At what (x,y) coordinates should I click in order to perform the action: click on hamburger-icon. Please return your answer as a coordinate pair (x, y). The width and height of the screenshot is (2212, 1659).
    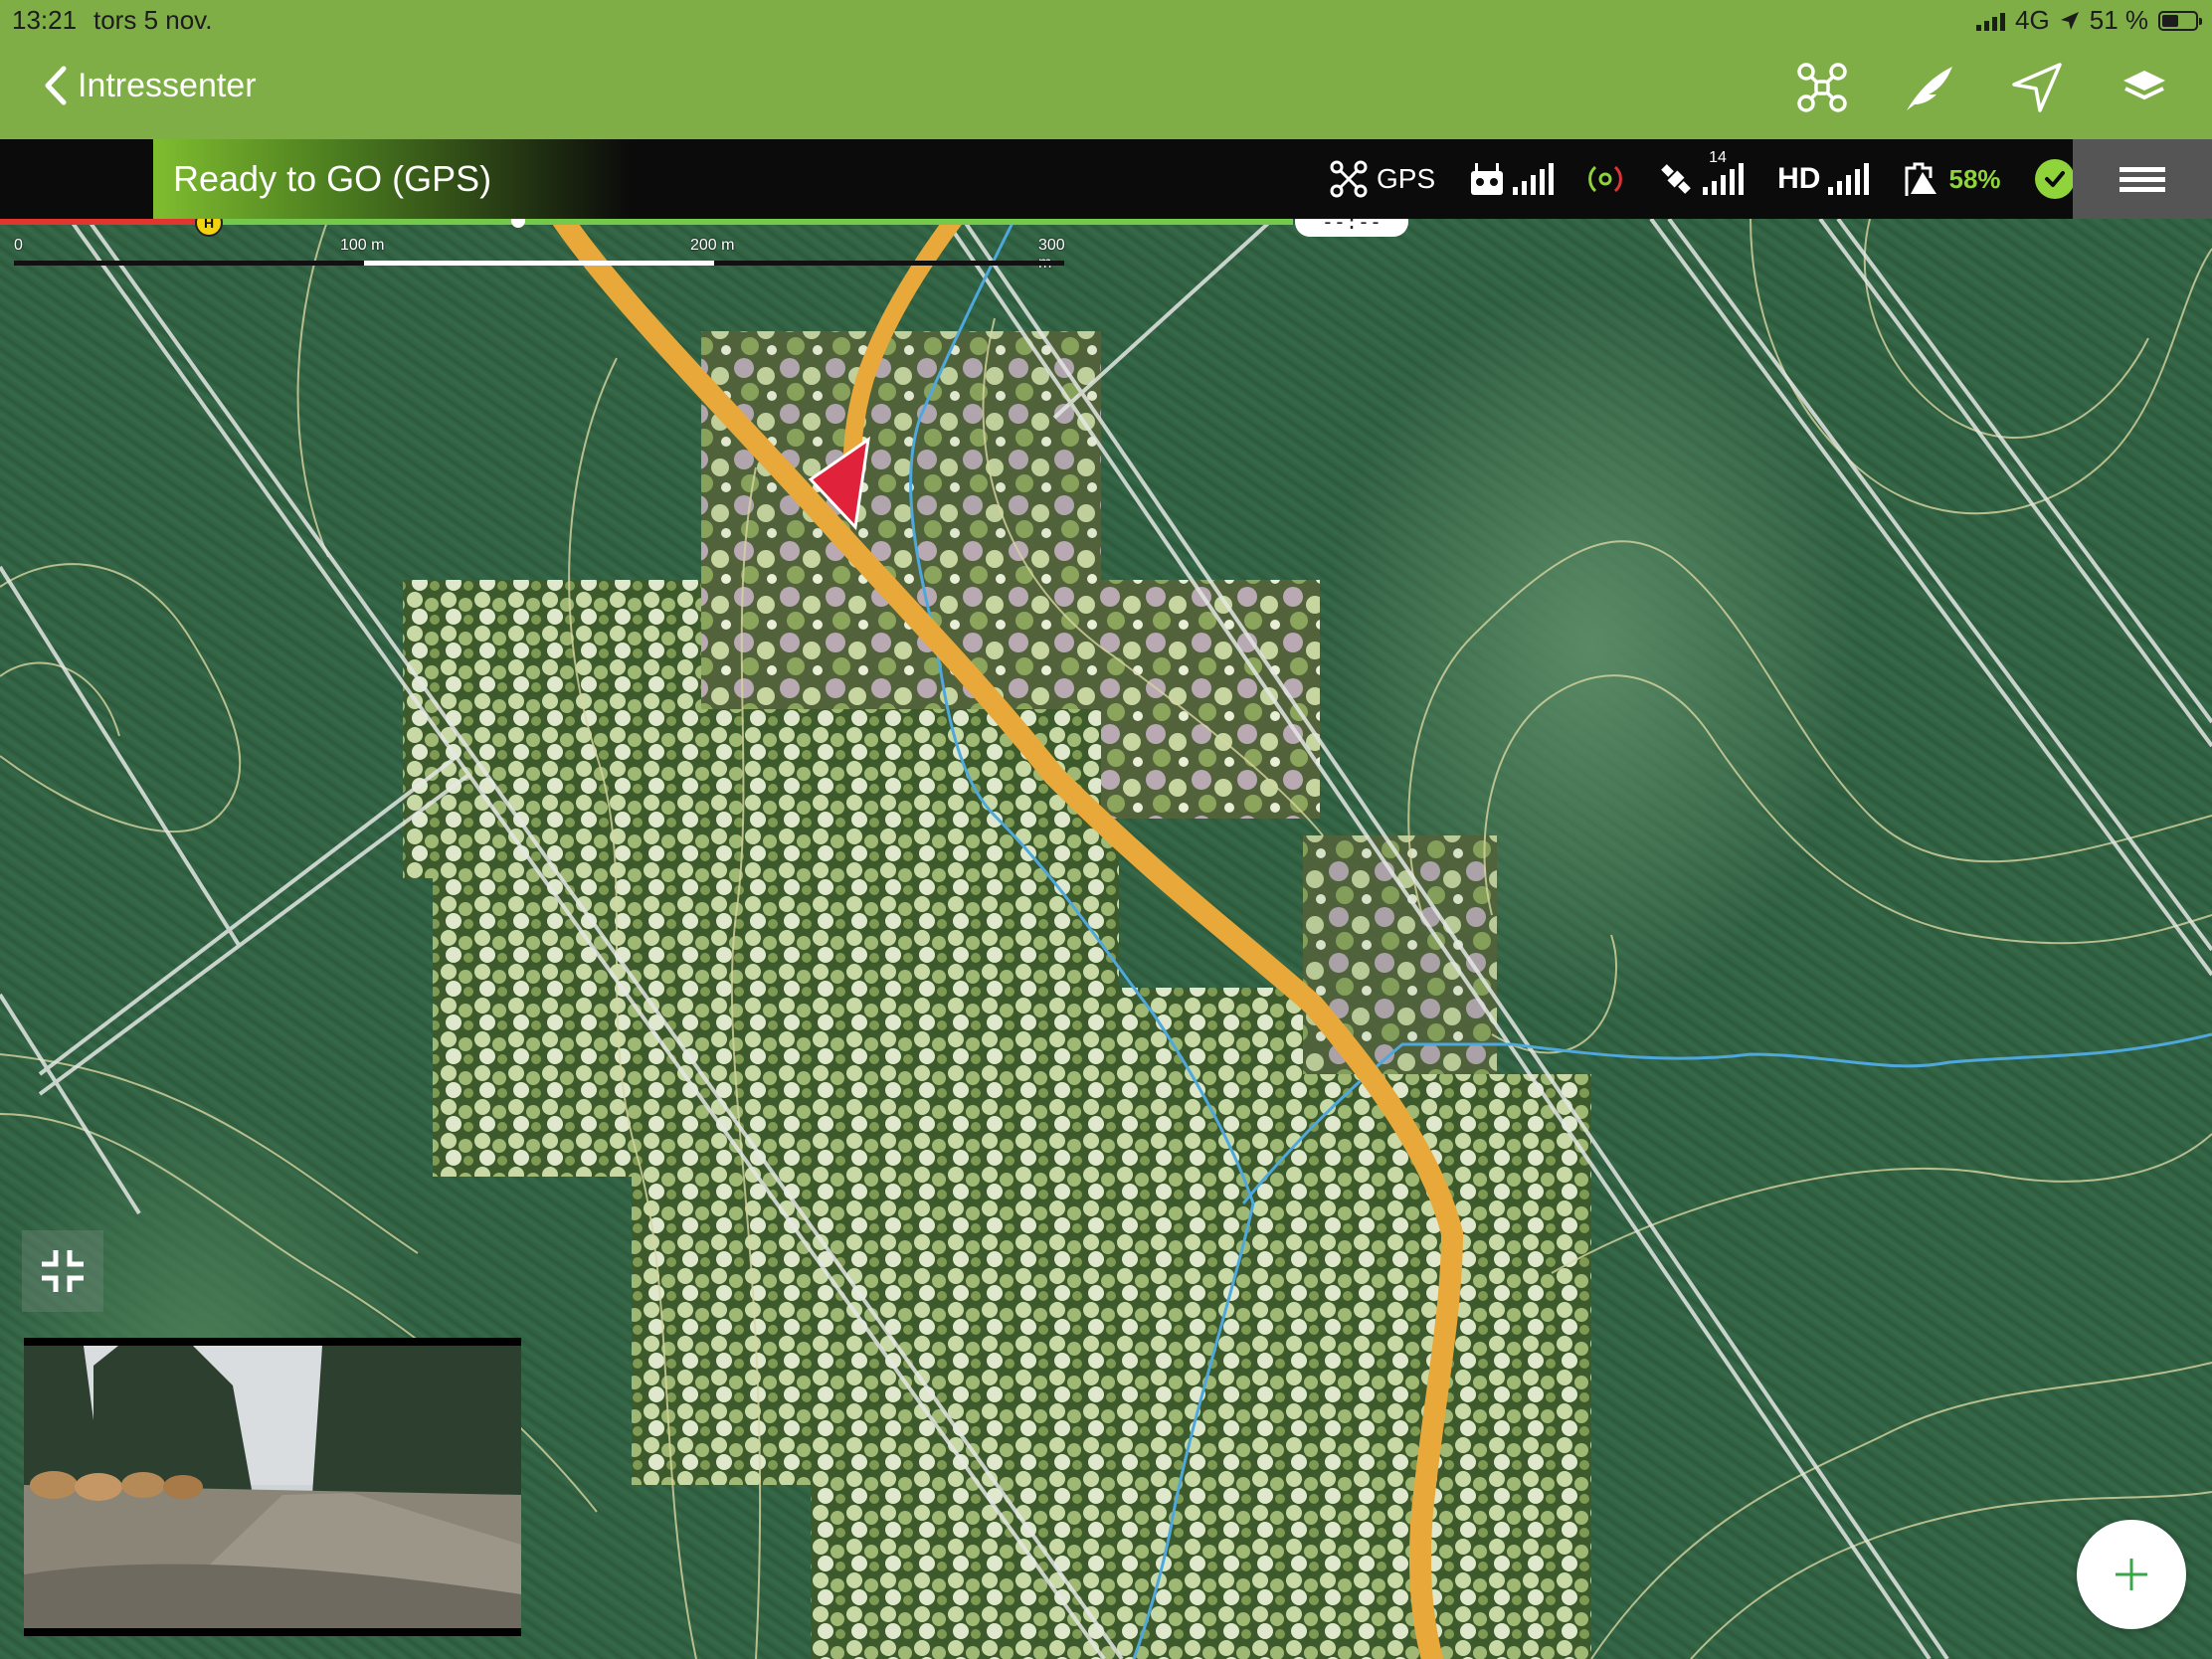
    Looking at the image, I should click on (2142, 179).